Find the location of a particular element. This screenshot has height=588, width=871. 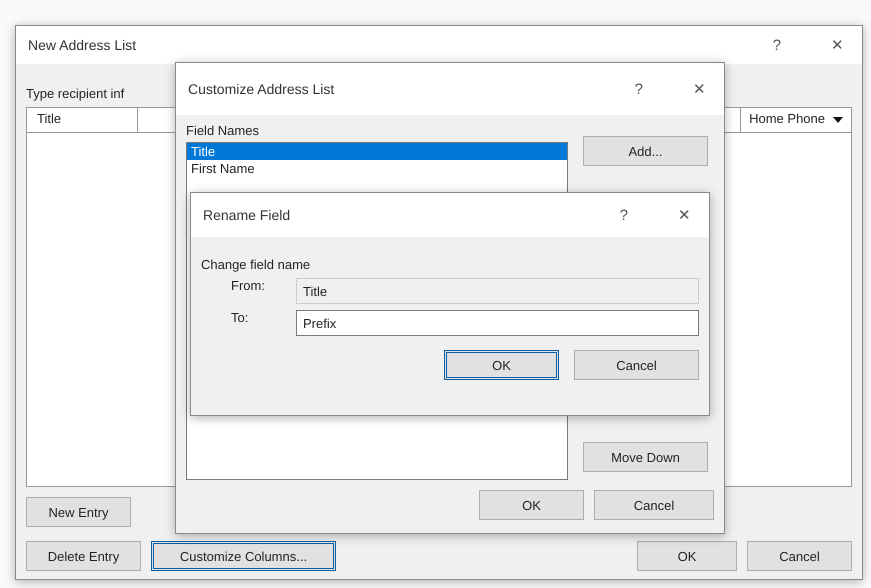

column-header: Home Phone is located at coordinates (795, 120).